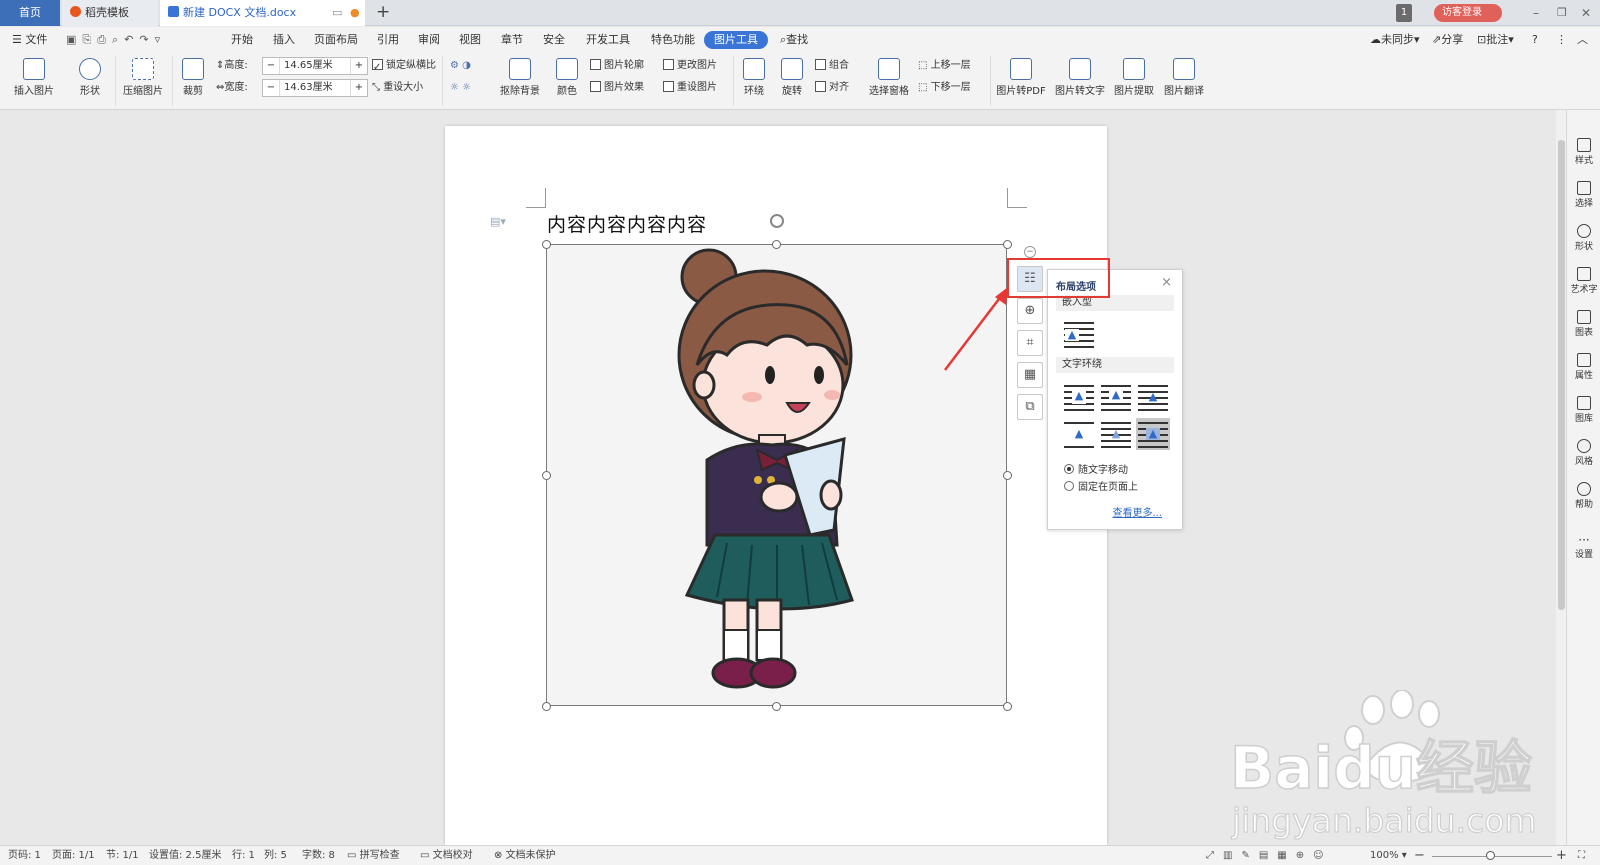  I want to click on selection-pane-button: 选择窗格, so click(889, 77).